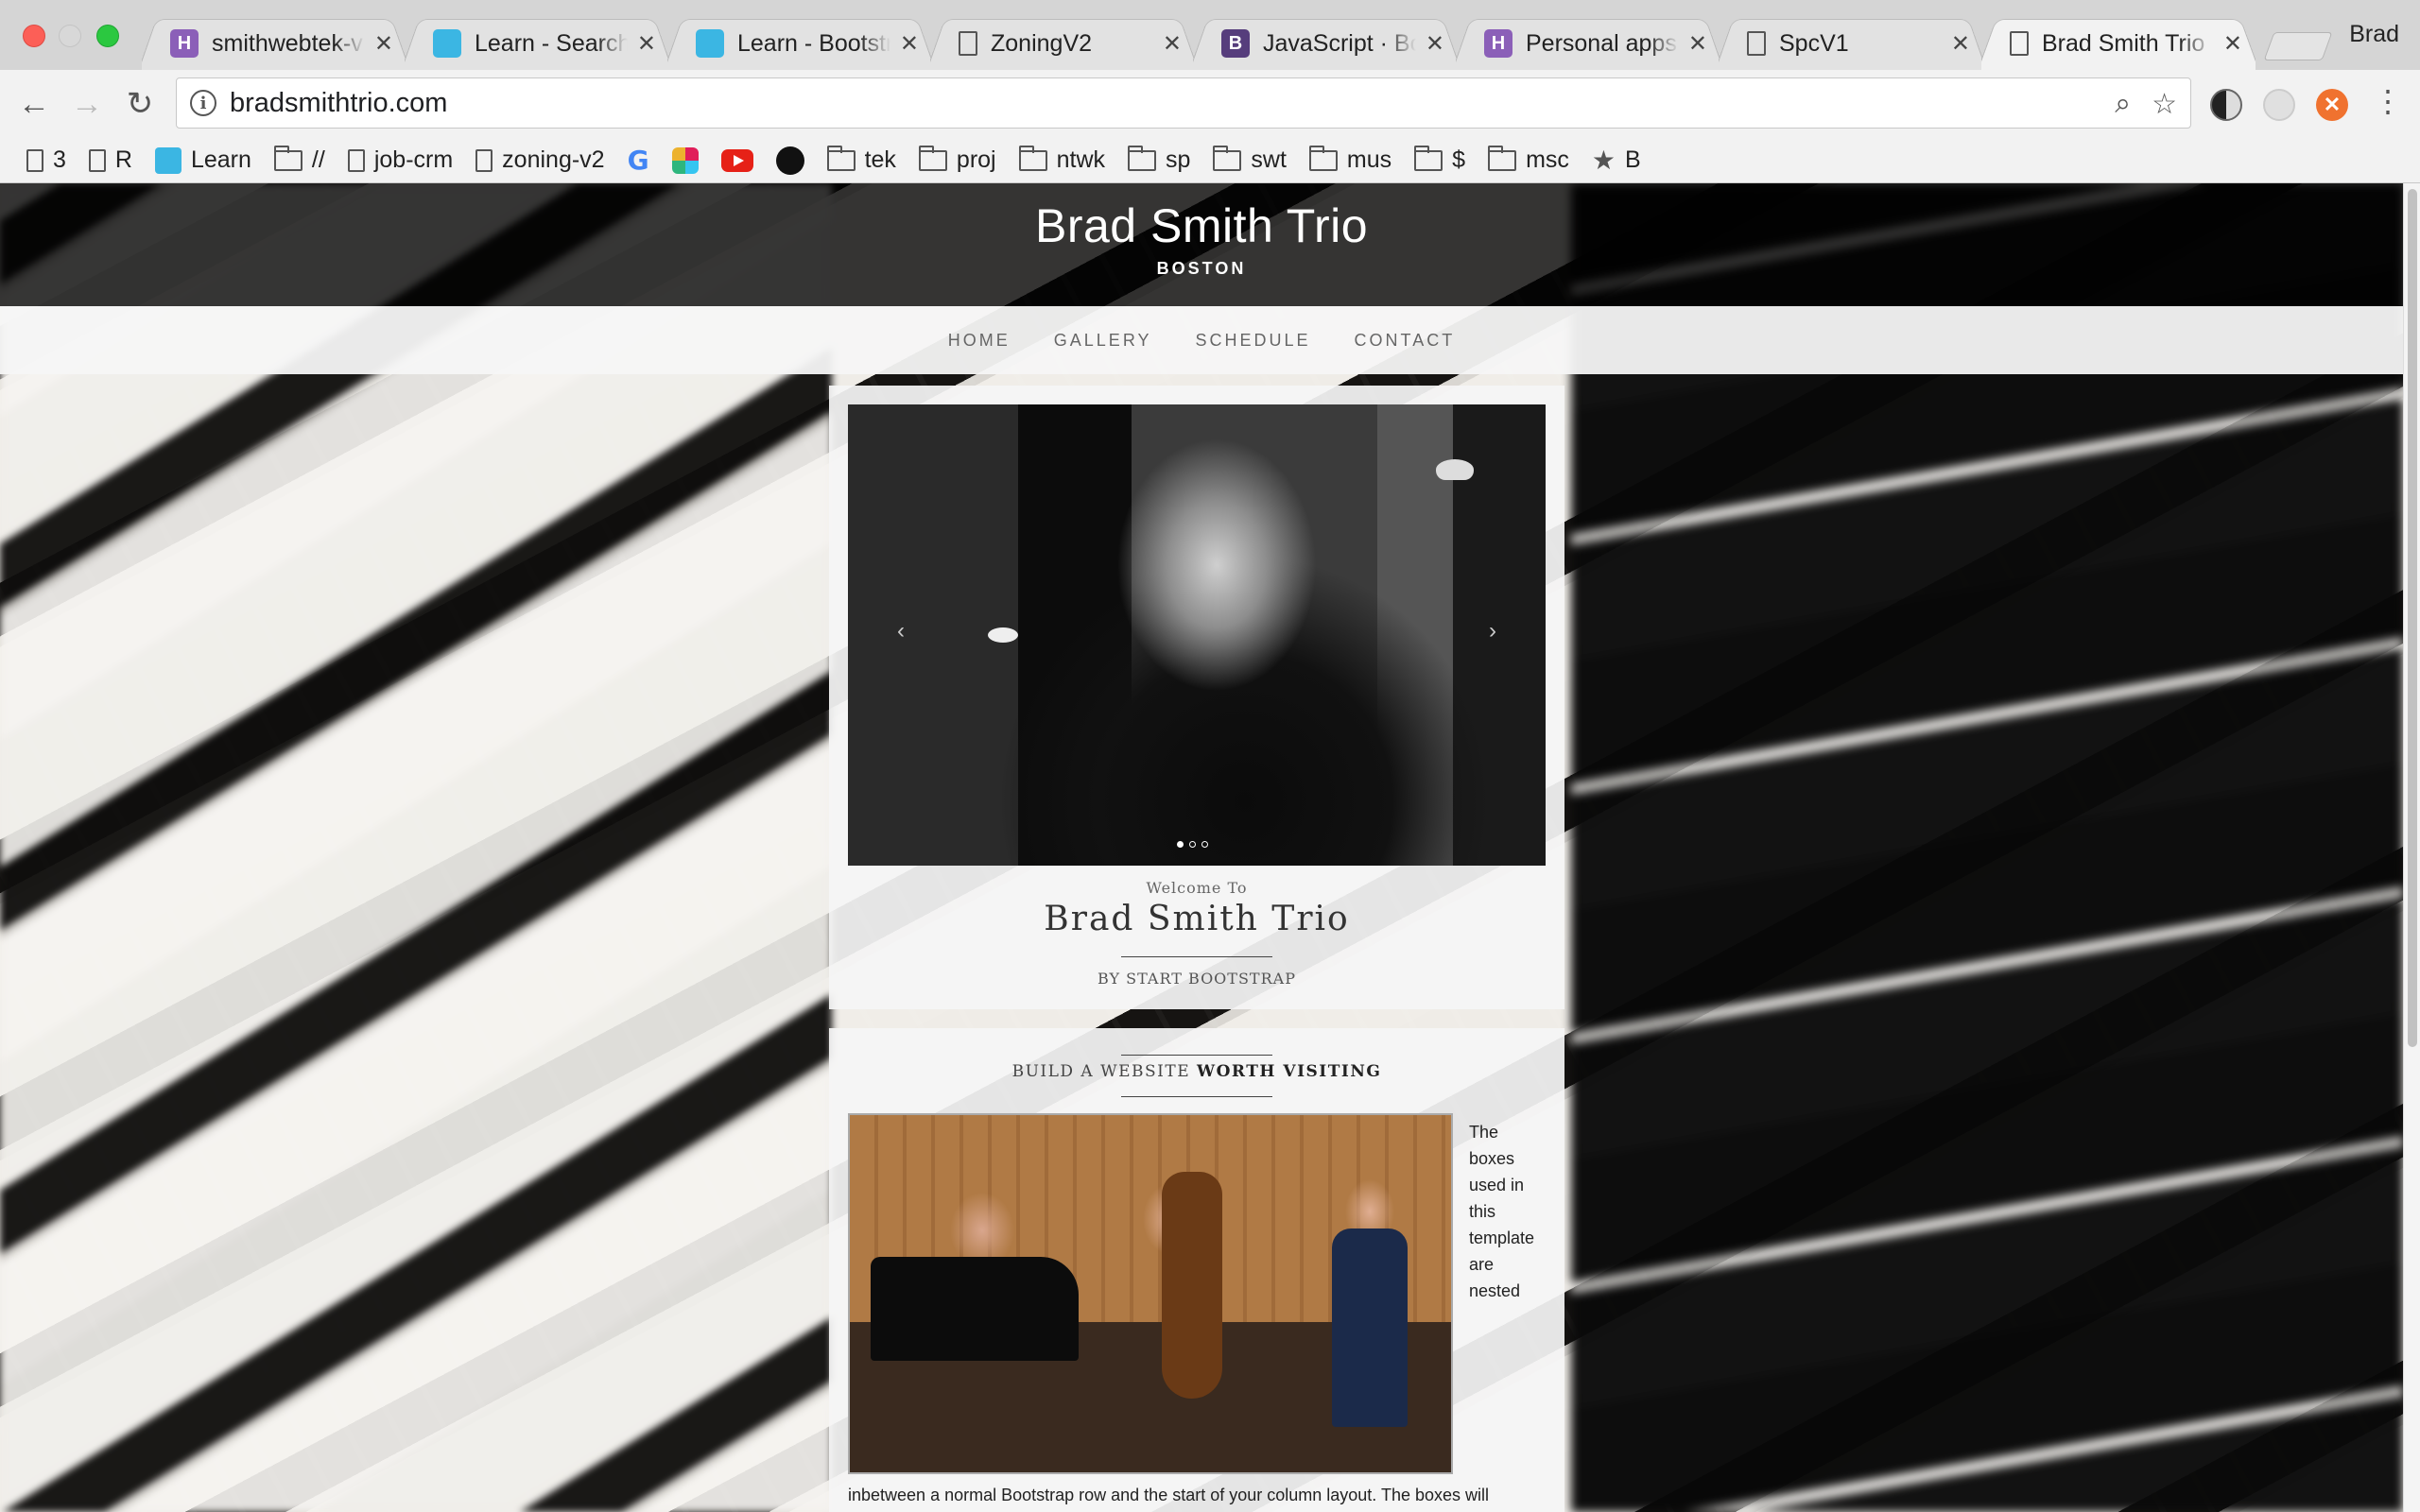 The height and width of the screenshot is (1512, 2420). Describe the element at coordinates (59, 159) in the screenshot. I see `bookmark-label: 3` at that location.